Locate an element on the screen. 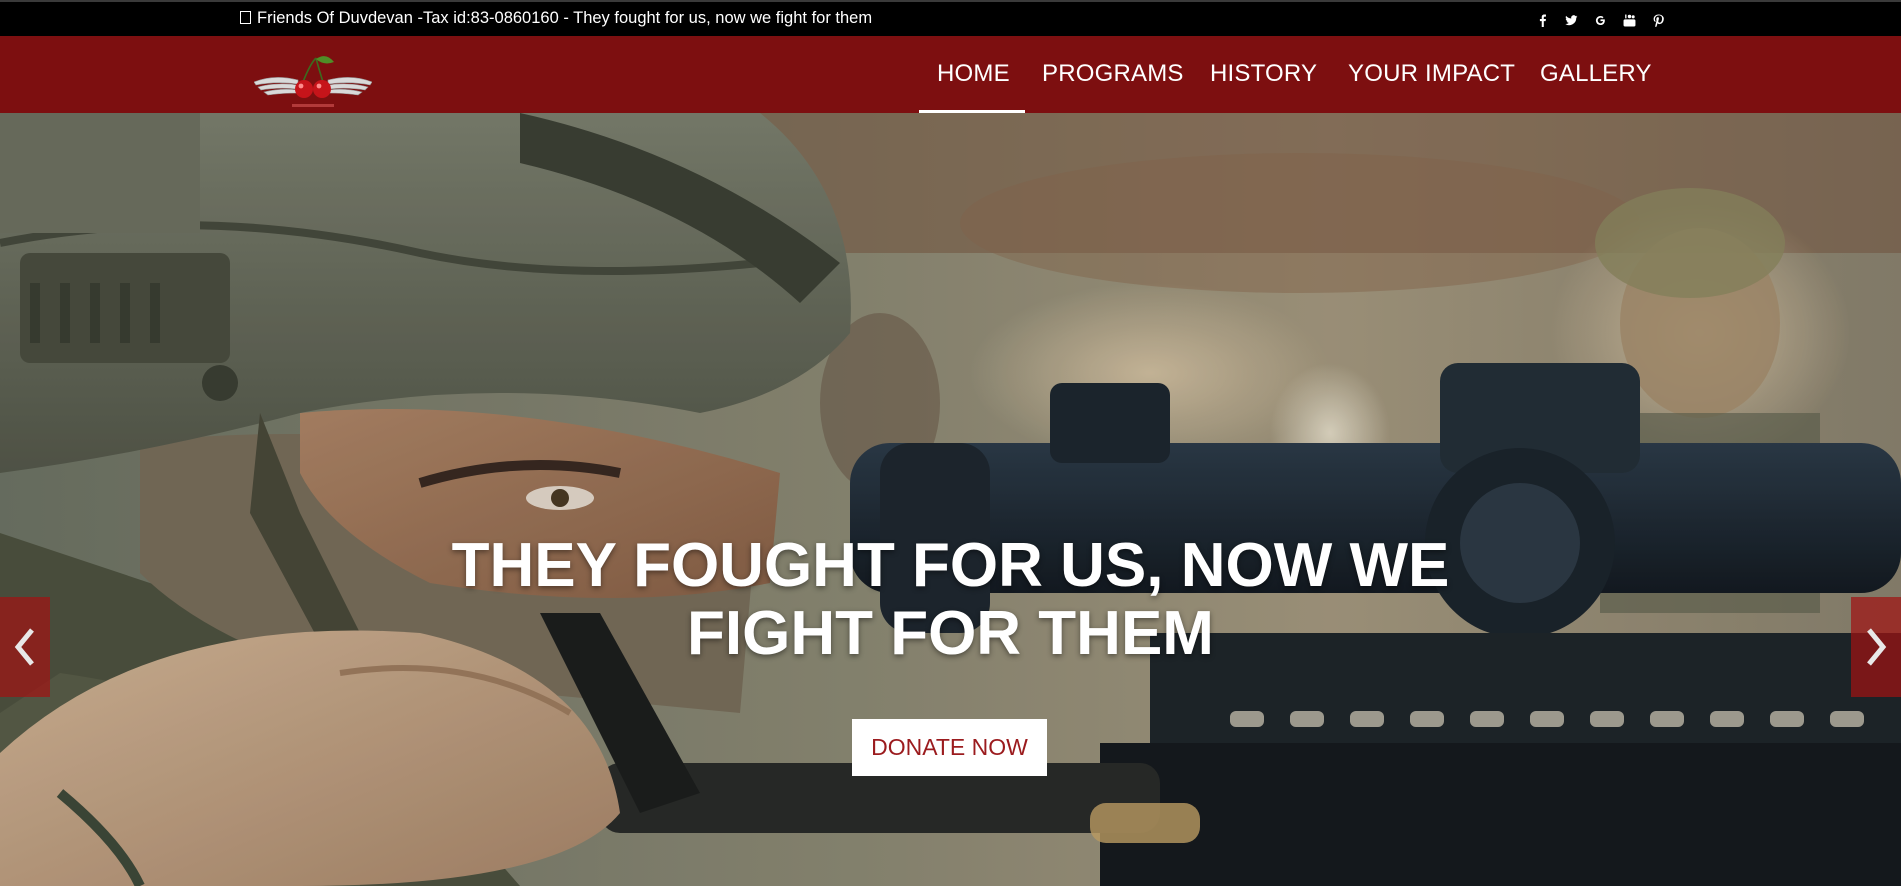 Image resolution: width=1901 pixels, height=886 pixels. hero-headline-line-1: THEY FOUGHT FOR US, NOW WE is located at coordinates (950, 565).